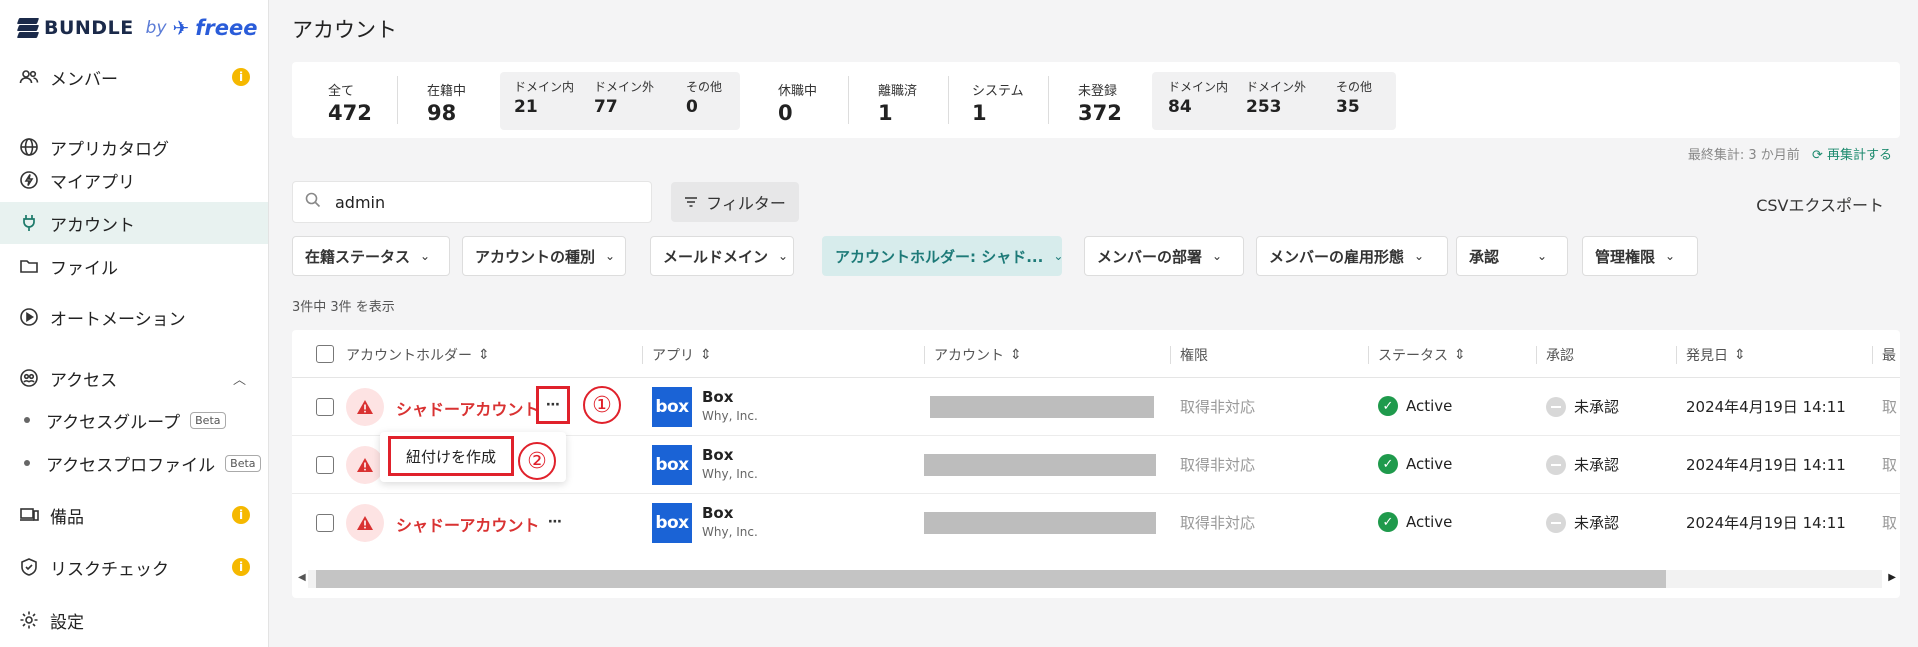 This screenshot has width=1918, height=647. I want to click on stat-enrolled-out-domain: ドメイン外 77, so click(624, 97).